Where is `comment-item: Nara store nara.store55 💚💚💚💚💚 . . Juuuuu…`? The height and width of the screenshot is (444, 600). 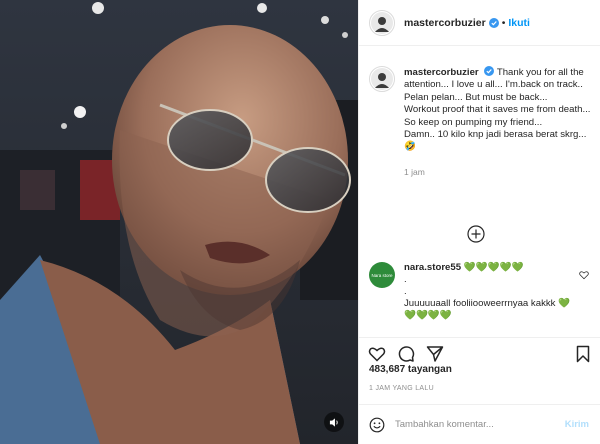
comment-item: Nara store nara.store55 💚💚💚💚💚 . . Juuuuu… is located at coordinates (482, 292).